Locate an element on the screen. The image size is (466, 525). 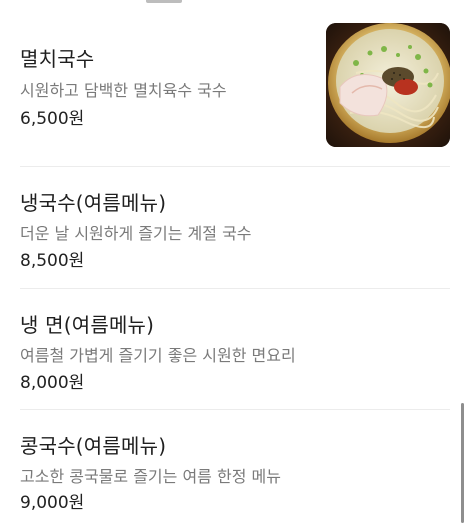
menu-item-price: 8,000원 is located at coordinates (52, 383).